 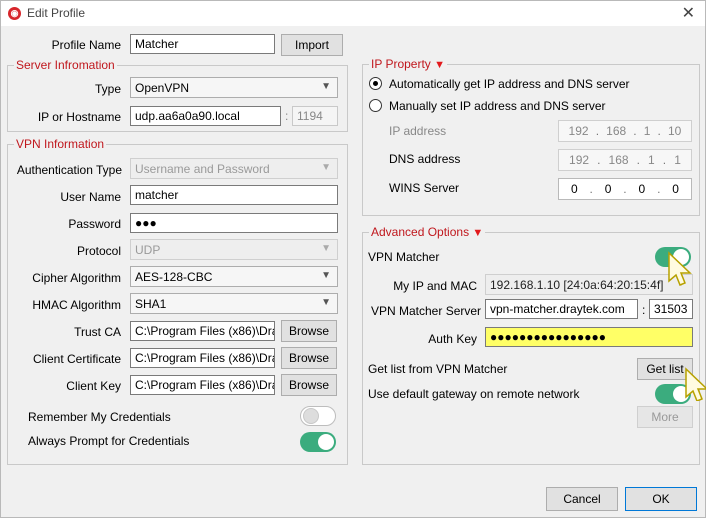 What do you see at coordinates (661, 499) in the screenshot?
I see `ok-button: OK` at bounding box center [661, 499].